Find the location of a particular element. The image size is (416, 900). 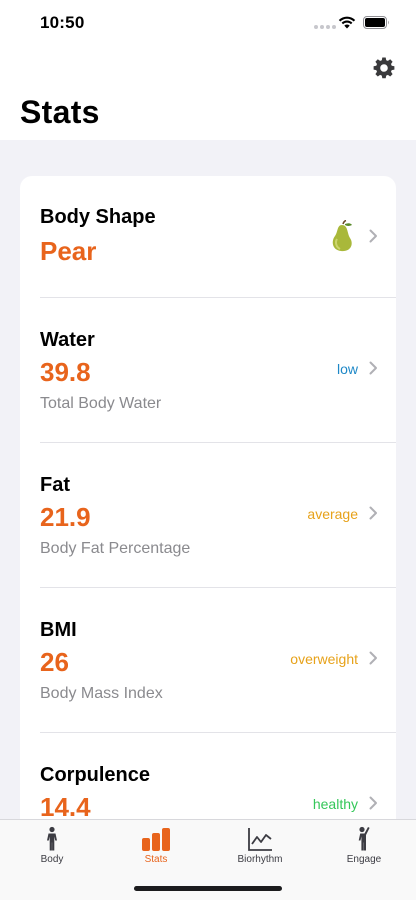

tab-body: Body is located at coordinates (52, 845).